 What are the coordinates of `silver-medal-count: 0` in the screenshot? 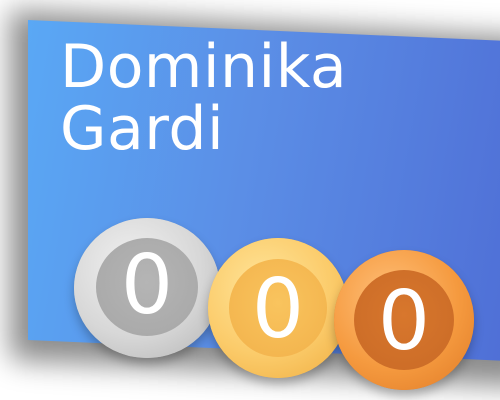 It's located at (147, 285).